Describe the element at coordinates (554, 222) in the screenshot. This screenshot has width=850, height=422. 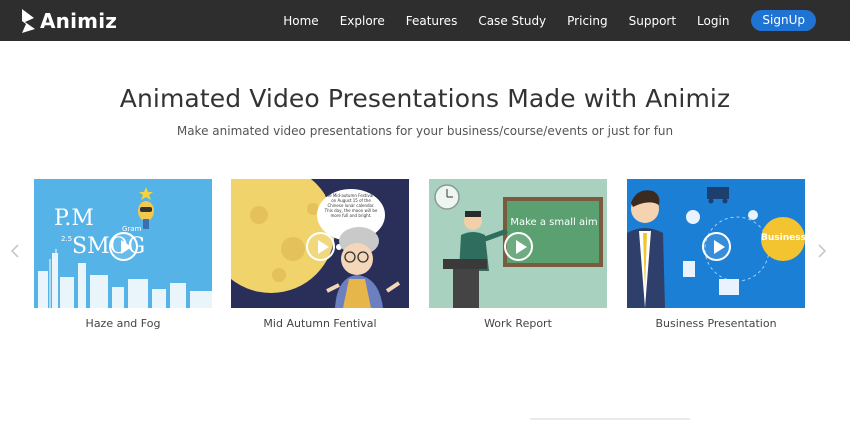
I see `board-text: Make a small aim` at that location.